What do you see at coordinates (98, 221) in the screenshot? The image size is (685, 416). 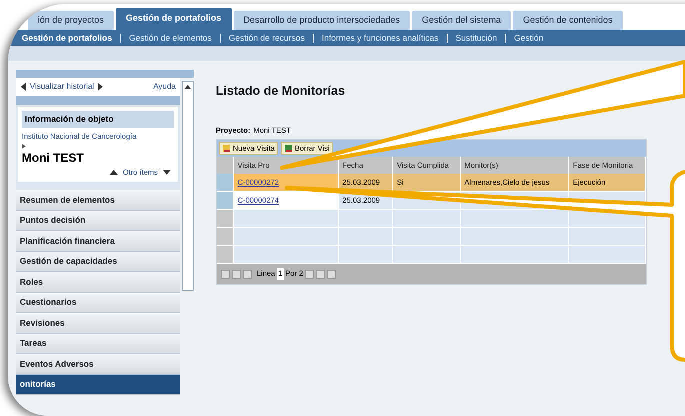 I see `sidebar-item: Puntos decisión` at bounding box center [98, 221].